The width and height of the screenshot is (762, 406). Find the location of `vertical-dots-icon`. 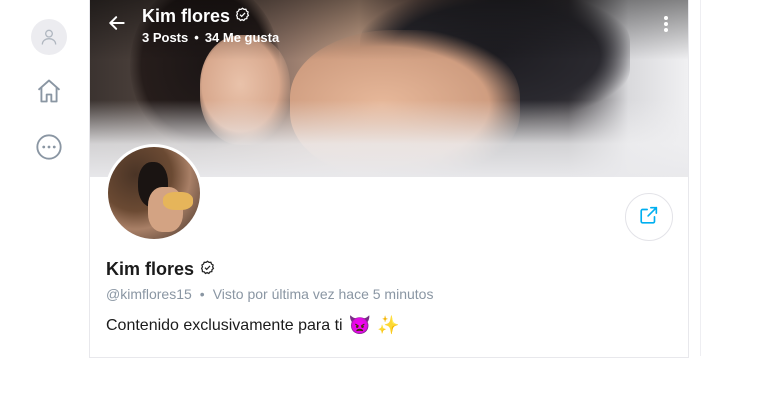

vertical-dots-icon is located at coordinates (666, 26).